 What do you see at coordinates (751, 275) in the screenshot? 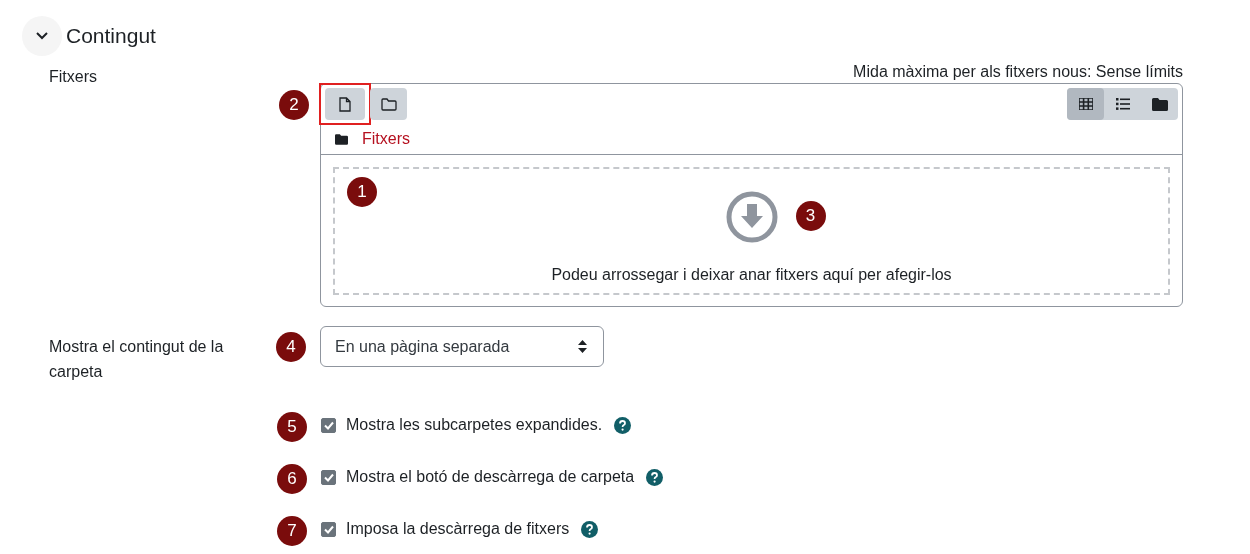
I see `drop-zone-hint: Podeu arrossegar i deixar anar fitxers aquí per afegir-los` at bounding box center [751, 275].